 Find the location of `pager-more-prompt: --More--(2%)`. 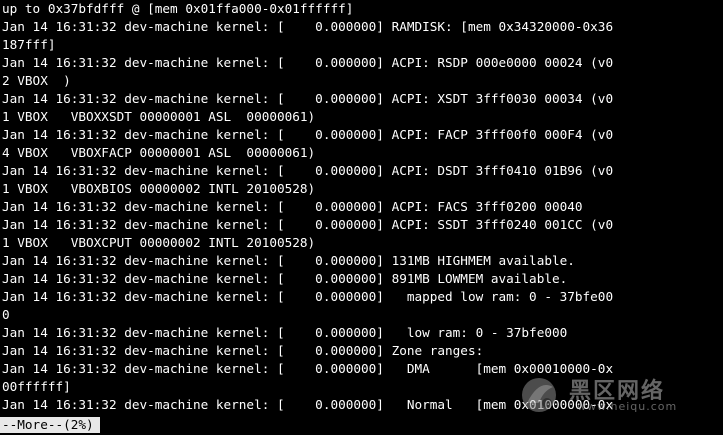

pager-more-prompt: --More--(2%) is located at coordinates (50, 425).